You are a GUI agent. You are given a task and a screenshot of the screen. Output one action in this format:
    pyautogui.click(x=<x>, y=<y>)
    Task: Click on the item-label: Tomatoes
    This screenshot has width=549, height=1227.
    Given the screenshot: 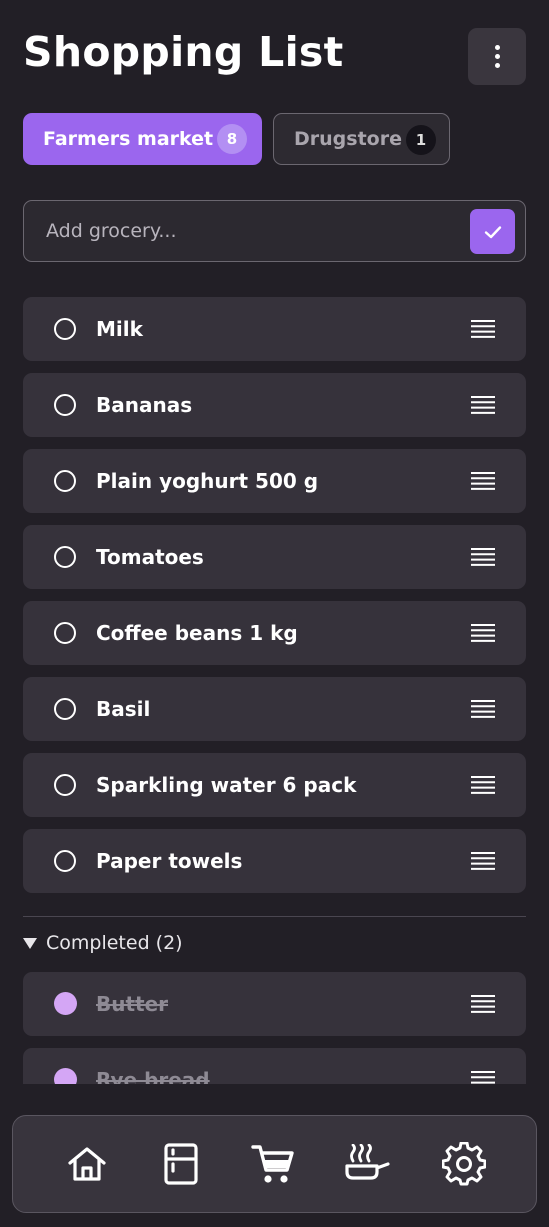 What is the action you would take?
    pyautogui.click(x=150, y=557)
    